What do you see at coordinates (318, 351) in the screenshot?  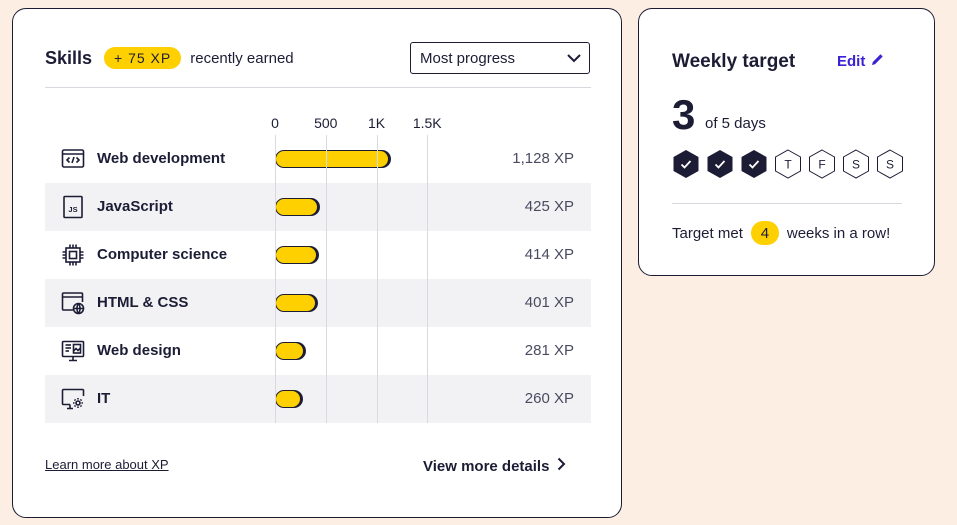 I see `skill-row: Web design 281 XP` at bounding box center [318, 351].